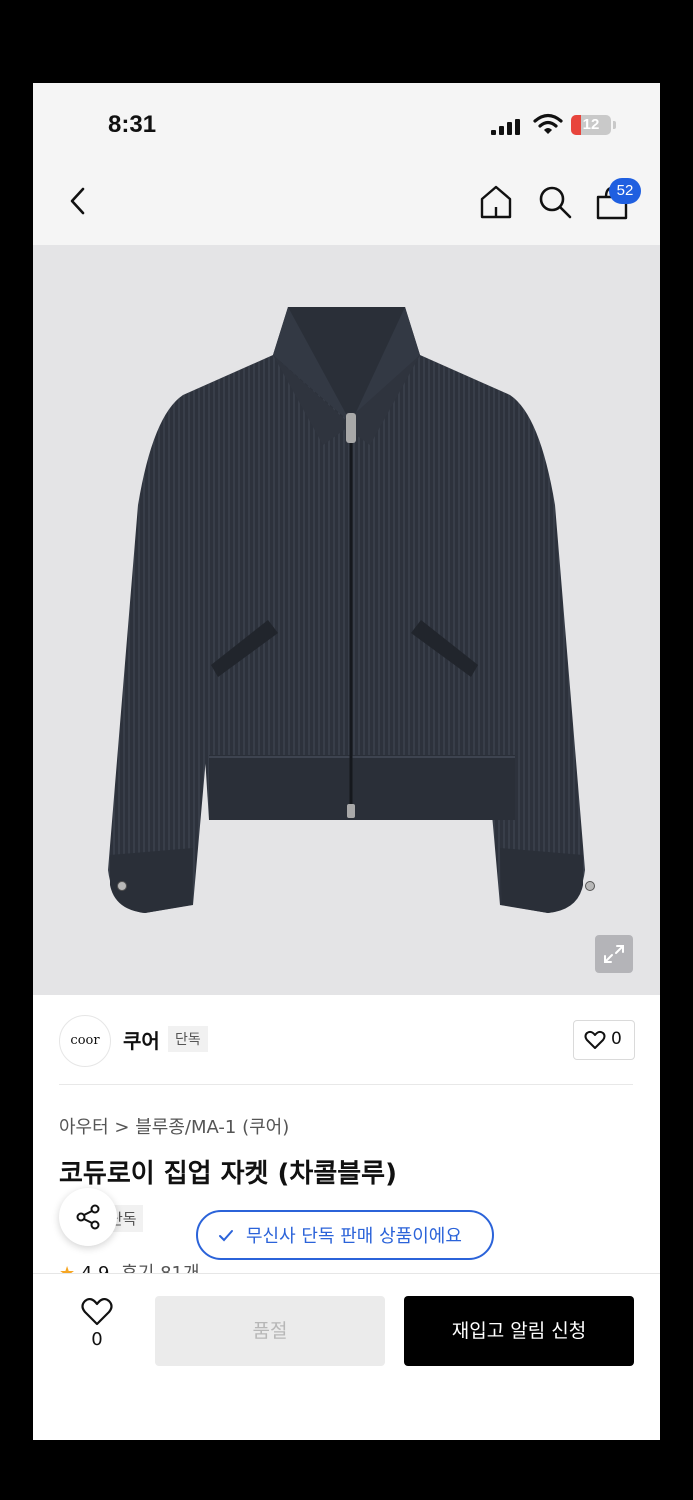 Image resolution: width=693 pixels, height=1500 pixels. What do you see at coordinates (174, 1126) in the screenshot?
I see `category-breadcrumb: 아우터 > 블루종/MA-1 (쿠어)` at bounding box center [174, 1126].